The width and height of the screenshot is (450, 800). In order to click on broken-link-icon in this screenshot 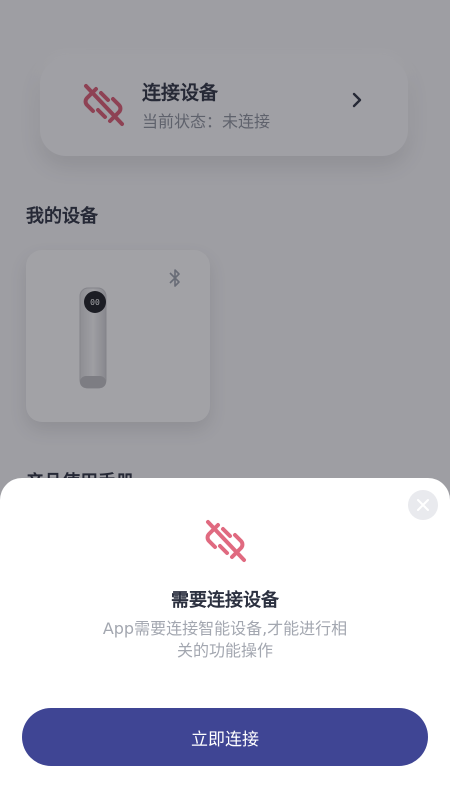, I will do `click(225, 541)`.